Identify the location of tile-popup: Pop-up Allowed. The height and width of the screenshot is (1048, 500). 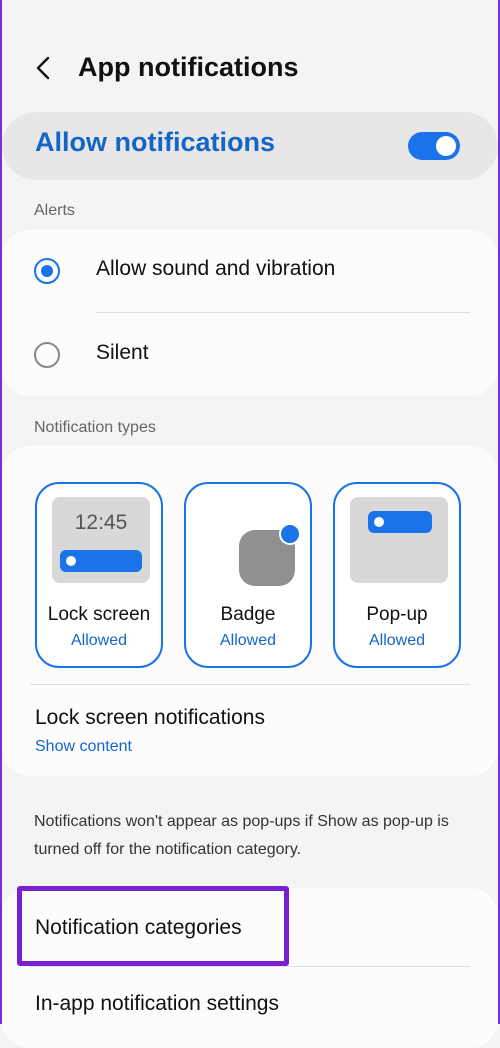
(397, 575).